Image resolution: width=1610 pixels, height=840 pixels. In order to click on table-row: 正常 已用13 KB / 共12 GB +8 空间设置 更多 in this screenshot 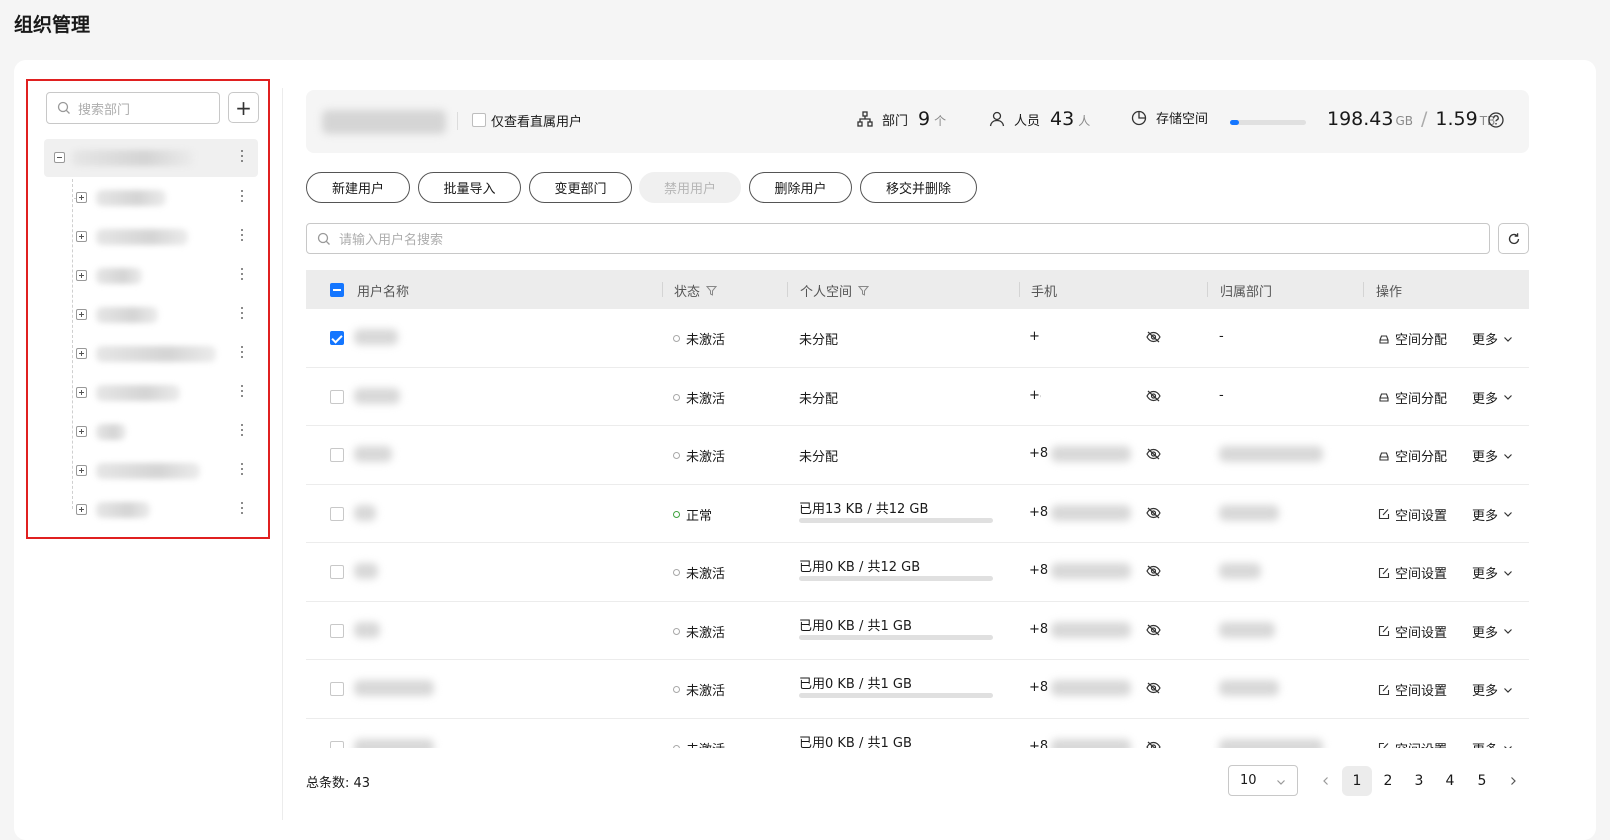, I will do `click(917, 514)`.